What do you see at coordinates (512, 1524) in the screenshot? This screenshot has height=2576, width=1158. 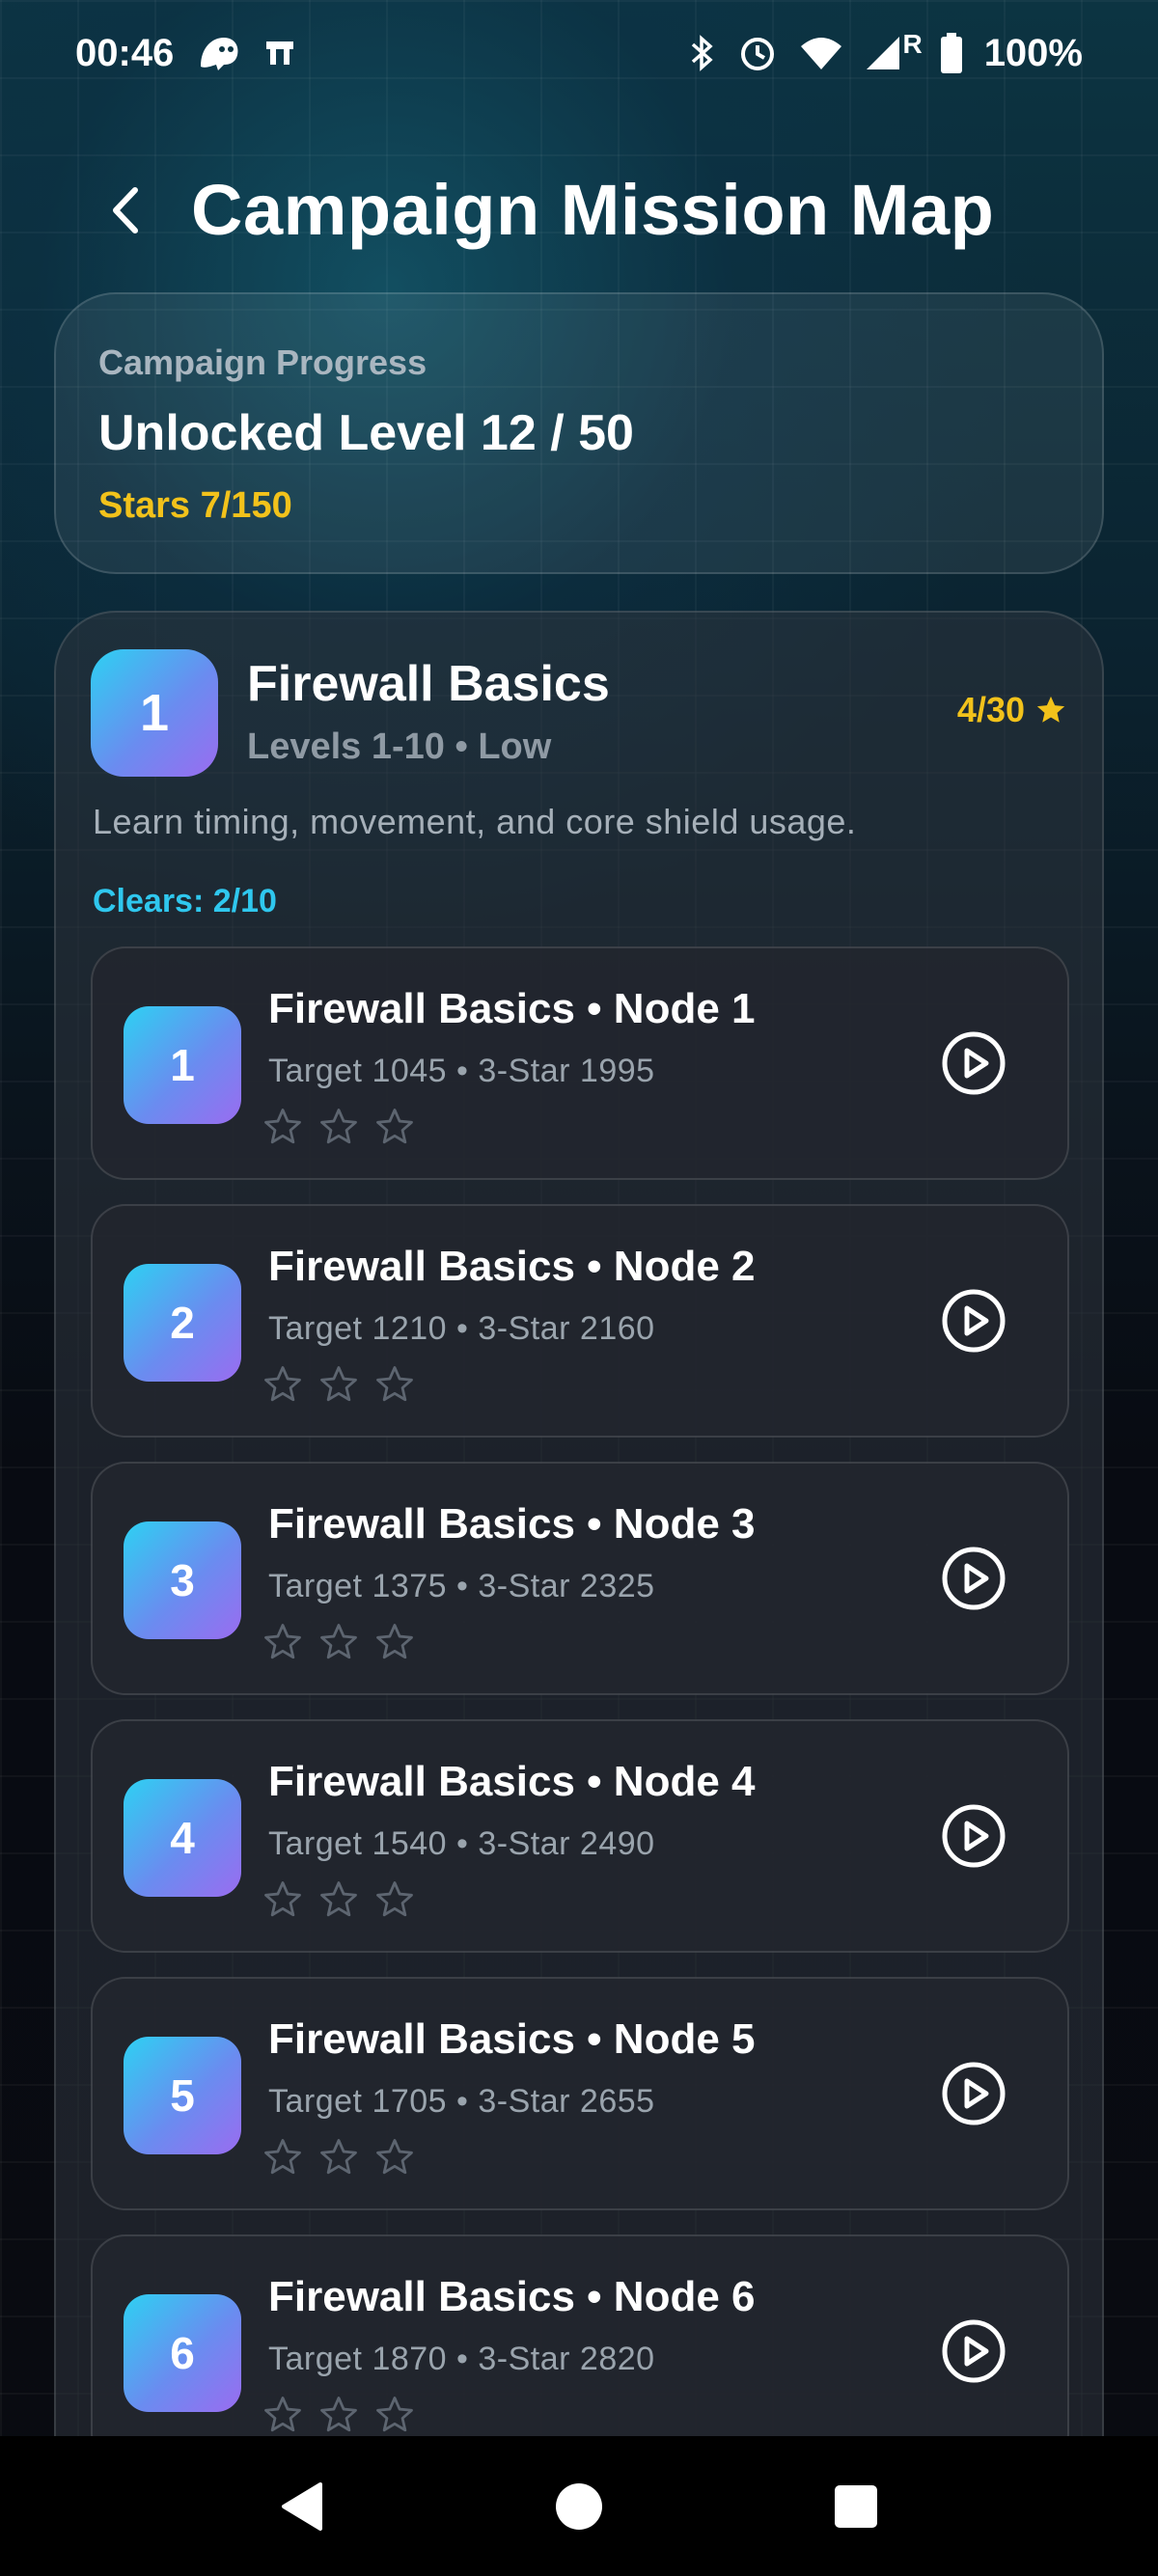 I see `node-title: Firewall Basics • Node 3` at bounding box center [512, 1524].